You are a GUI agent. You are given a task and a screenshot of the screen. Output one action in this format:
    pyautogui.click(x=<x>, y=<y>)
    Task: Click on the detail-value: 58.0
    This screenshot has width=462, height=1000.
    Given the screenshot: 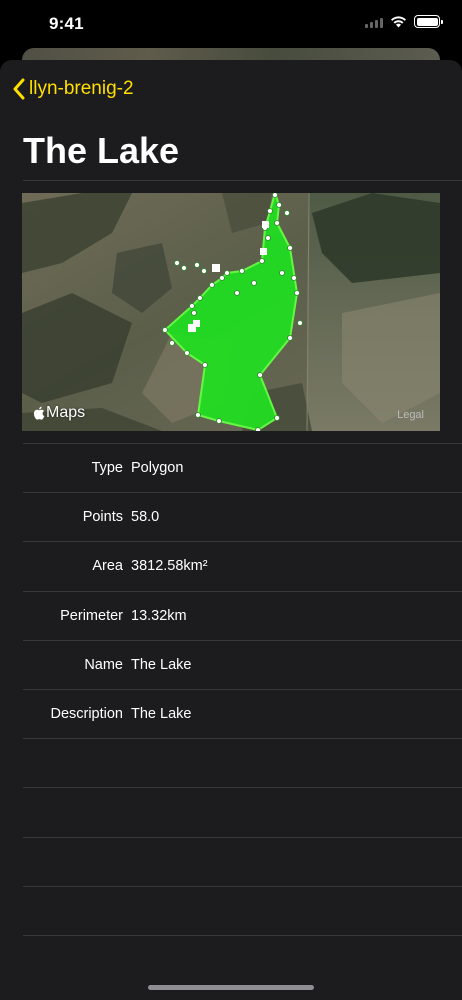 What is the action you would take?
    pyautogui.click(x=145, y=517)
    